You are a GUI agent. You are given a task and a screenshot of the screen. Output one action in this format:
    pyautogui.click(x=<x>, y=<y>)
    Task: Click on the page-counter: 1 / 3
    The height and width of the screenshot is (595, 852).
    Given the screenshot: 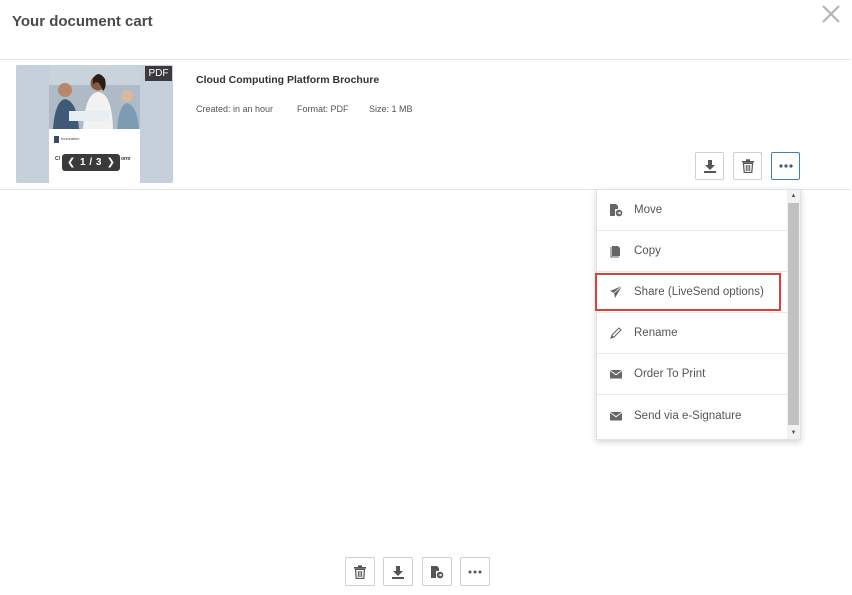 What is the action you would take?
    pyautogui.click(x=91, y=162)
    